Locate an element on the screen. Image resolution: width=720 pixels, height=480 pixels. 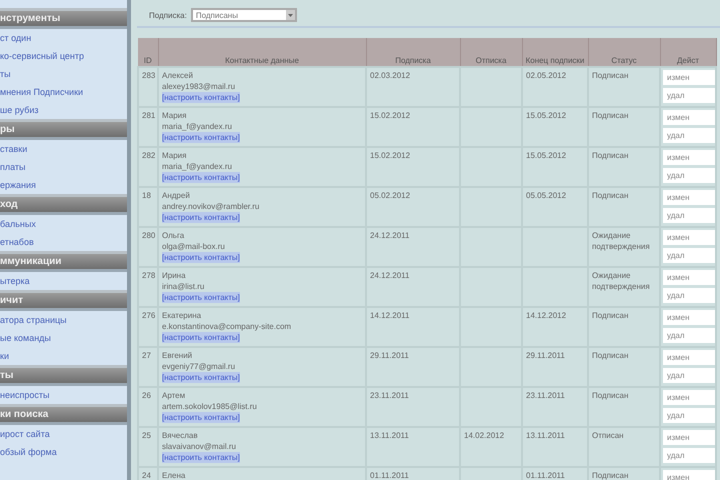
column-header: Подписка is located at coordinates (413, 52).